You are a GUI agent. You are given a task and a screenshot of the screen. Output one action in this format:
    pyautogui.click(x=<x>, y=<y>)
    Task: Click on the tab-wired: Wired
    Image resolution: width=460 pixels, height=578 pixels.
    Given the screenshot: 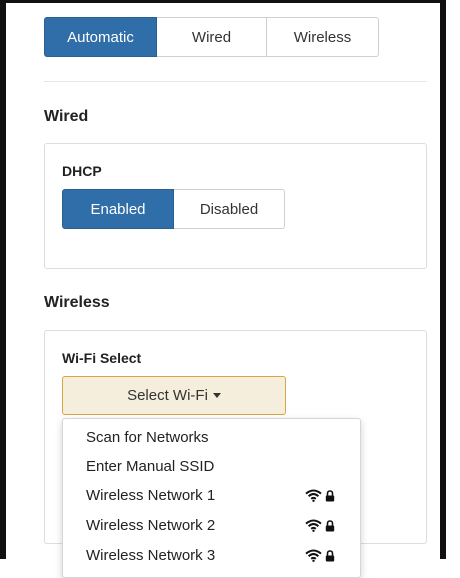 What is the action you would take?
    pyautogui.click(x=212, y=37)
    